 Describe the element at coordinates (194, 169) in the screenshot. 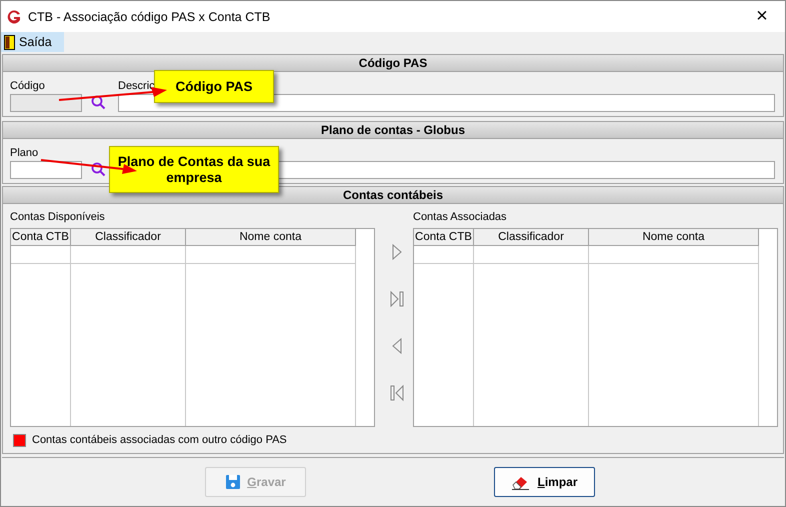

I see `annotation-tooltip: Plano de Contas da sua empresa` at that location.